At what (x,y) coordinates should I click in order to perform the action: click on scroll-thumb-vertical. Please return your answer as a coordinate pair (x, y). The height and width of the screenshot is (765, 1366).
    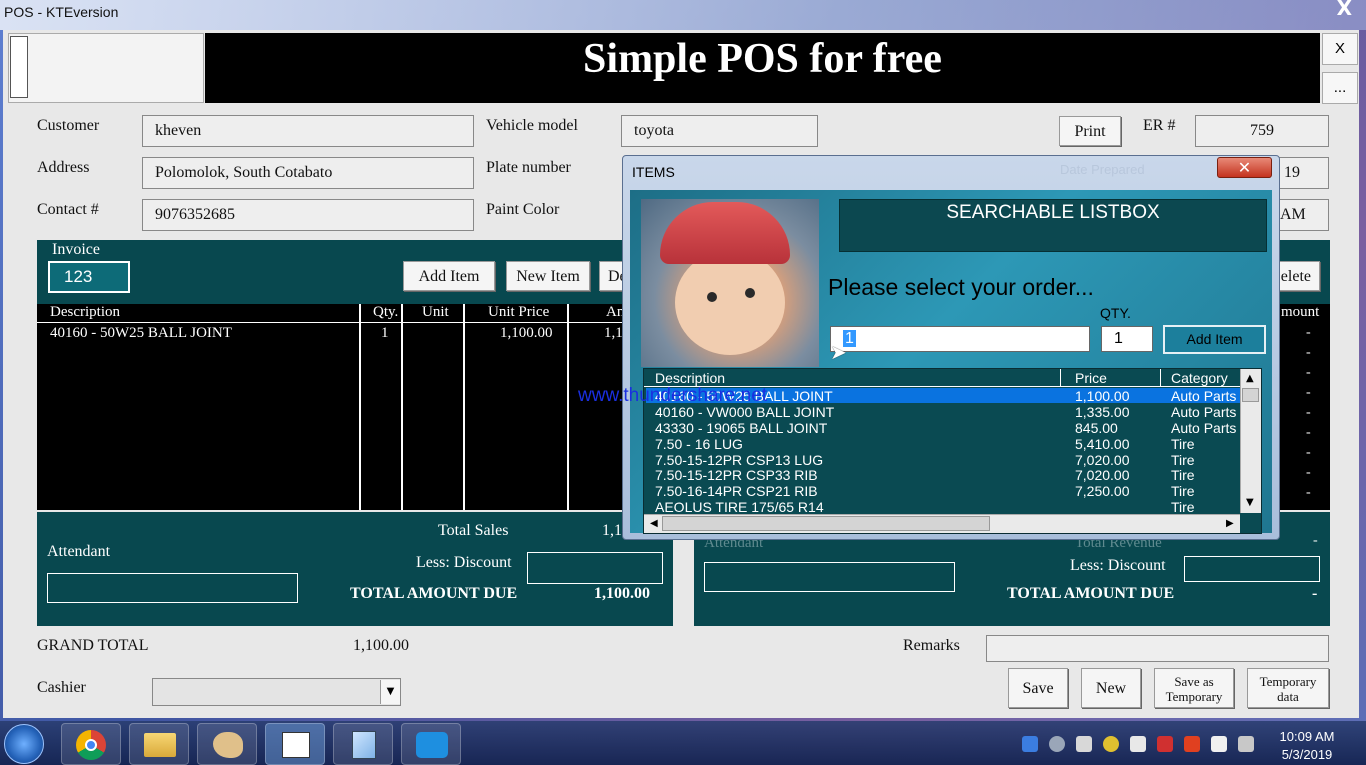
    Looking at the image, I should click on (1250, 395).